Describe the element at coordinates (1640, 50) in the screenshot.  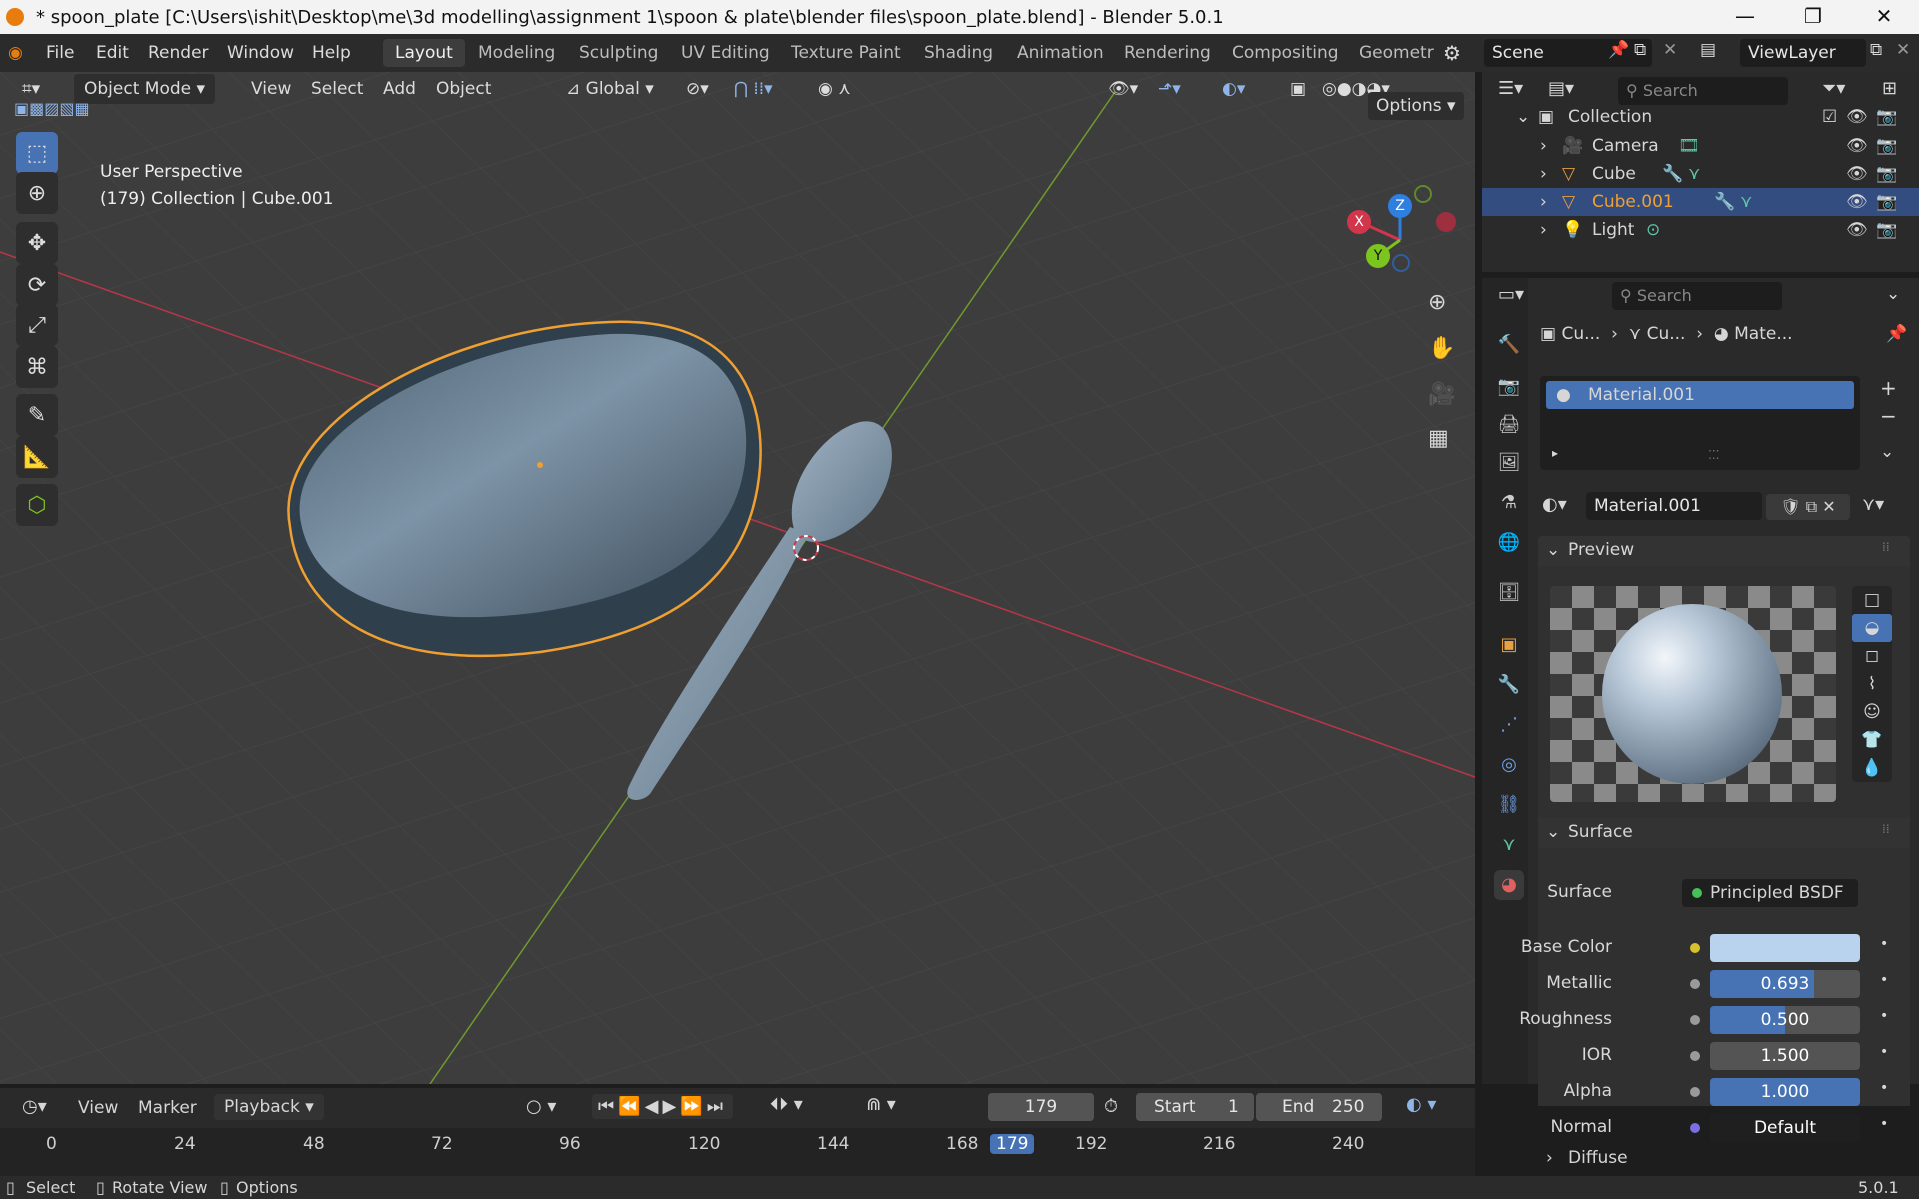
I see `new-scene-icon: ⧉` at that location.